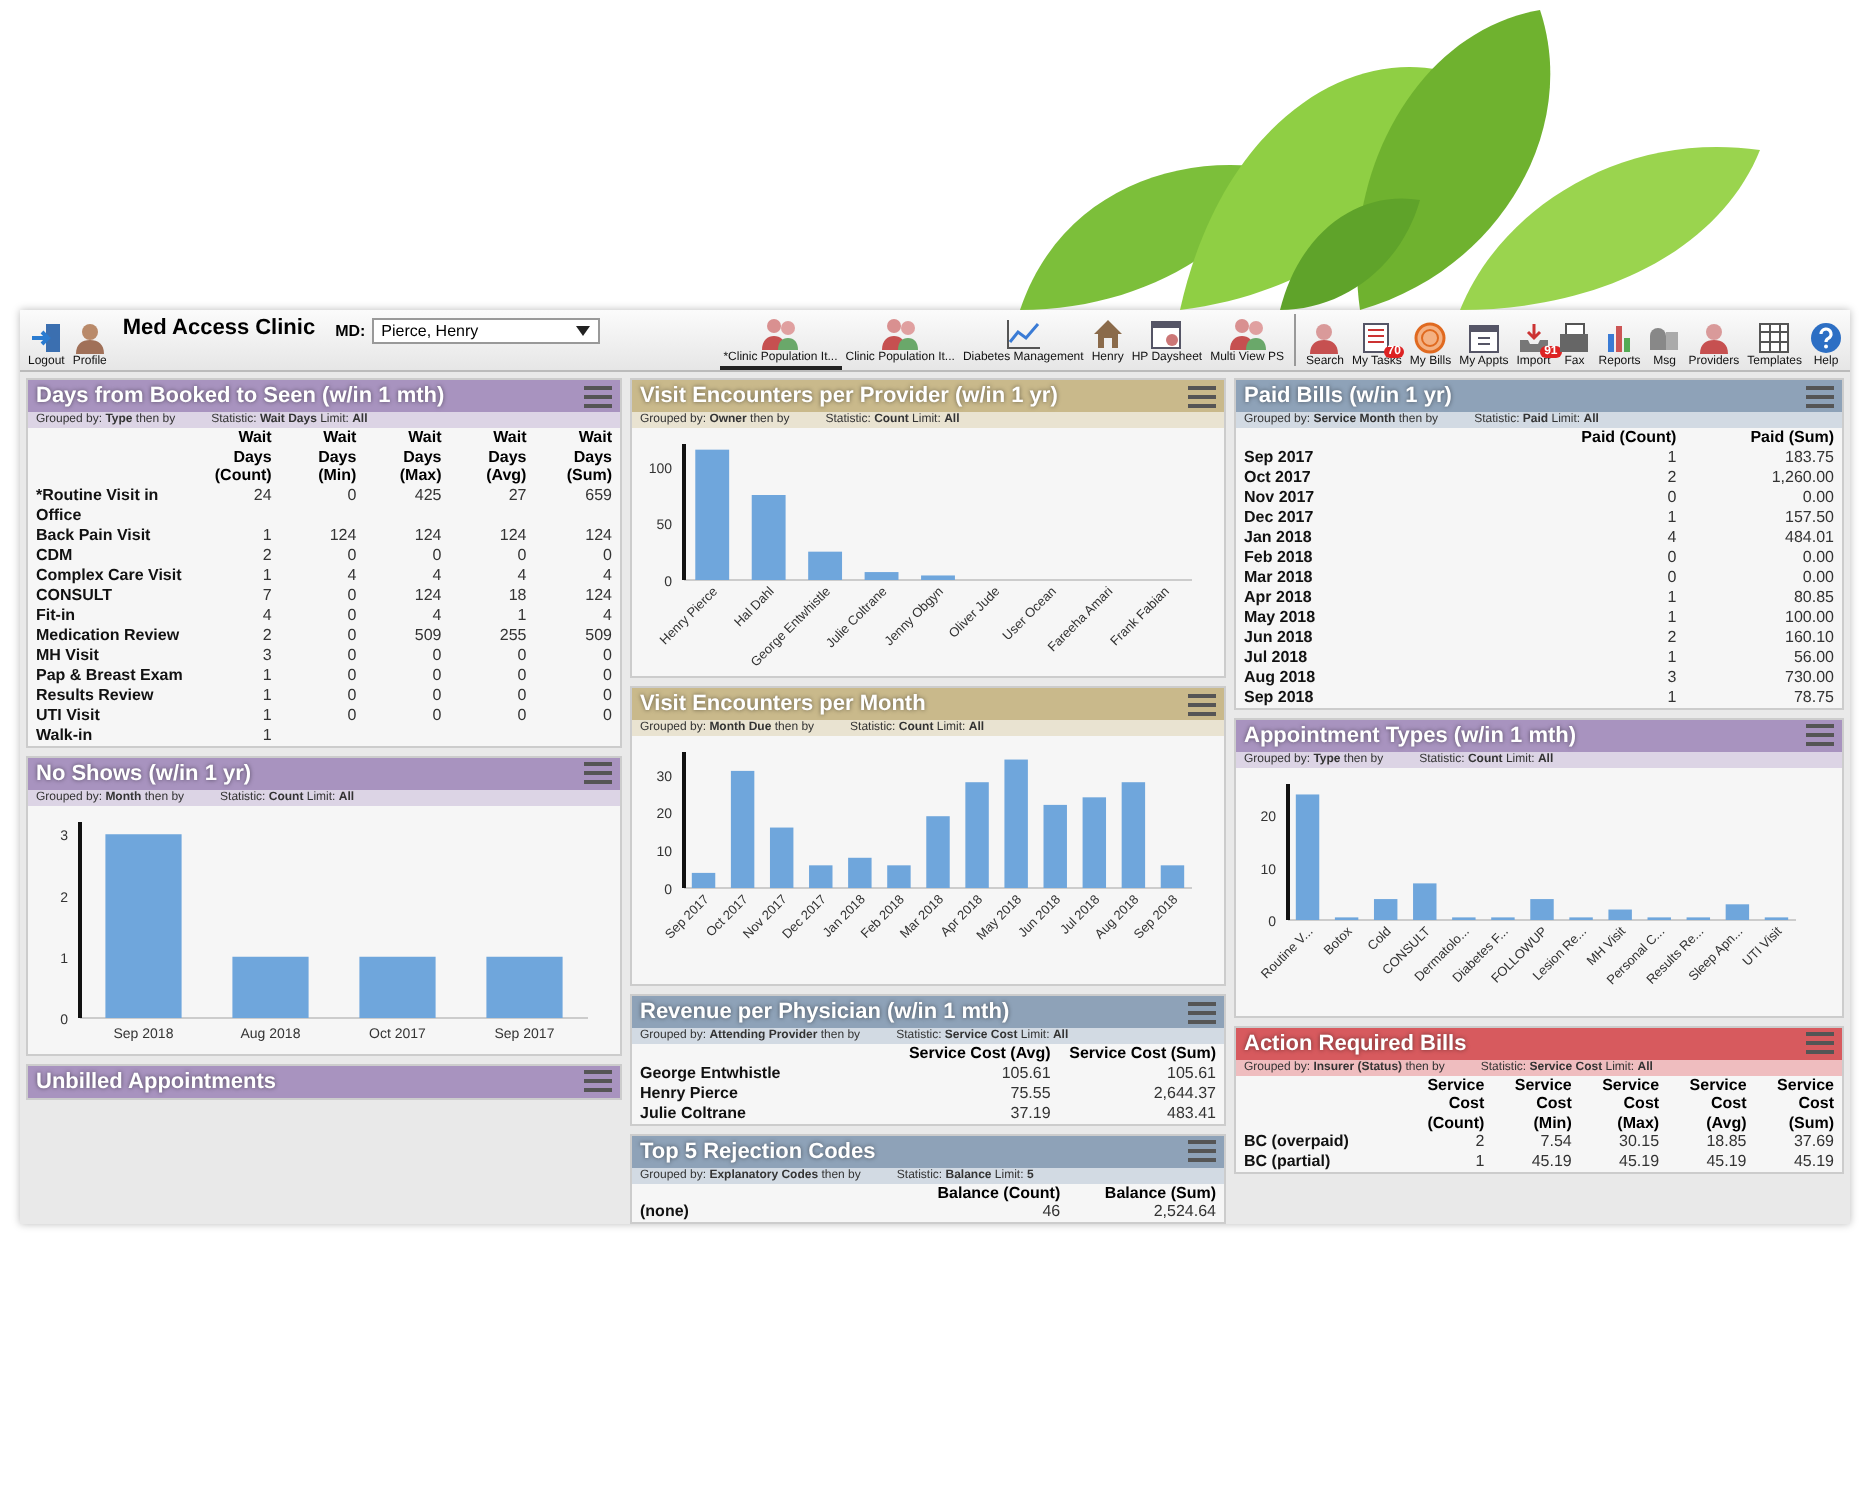 The image size is (1874, 1502). I want to click on column-header: Paid (Count), so click(1629, 437).